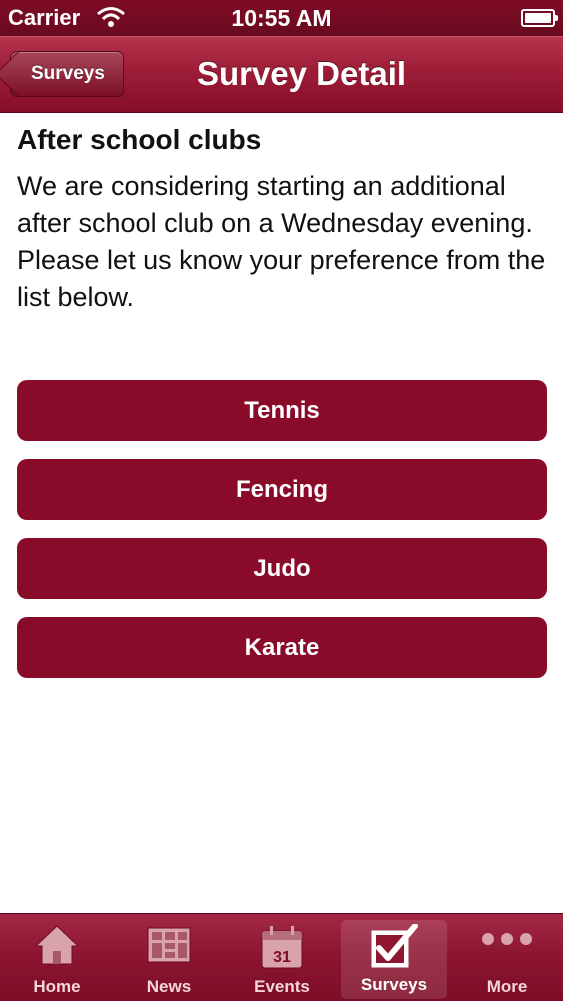 The height and width of the screenshot is (1001, 563). What do you see at coordinates (57, 945) in the screenshot?
I see `home-icon` at bounding box center [57, 945].